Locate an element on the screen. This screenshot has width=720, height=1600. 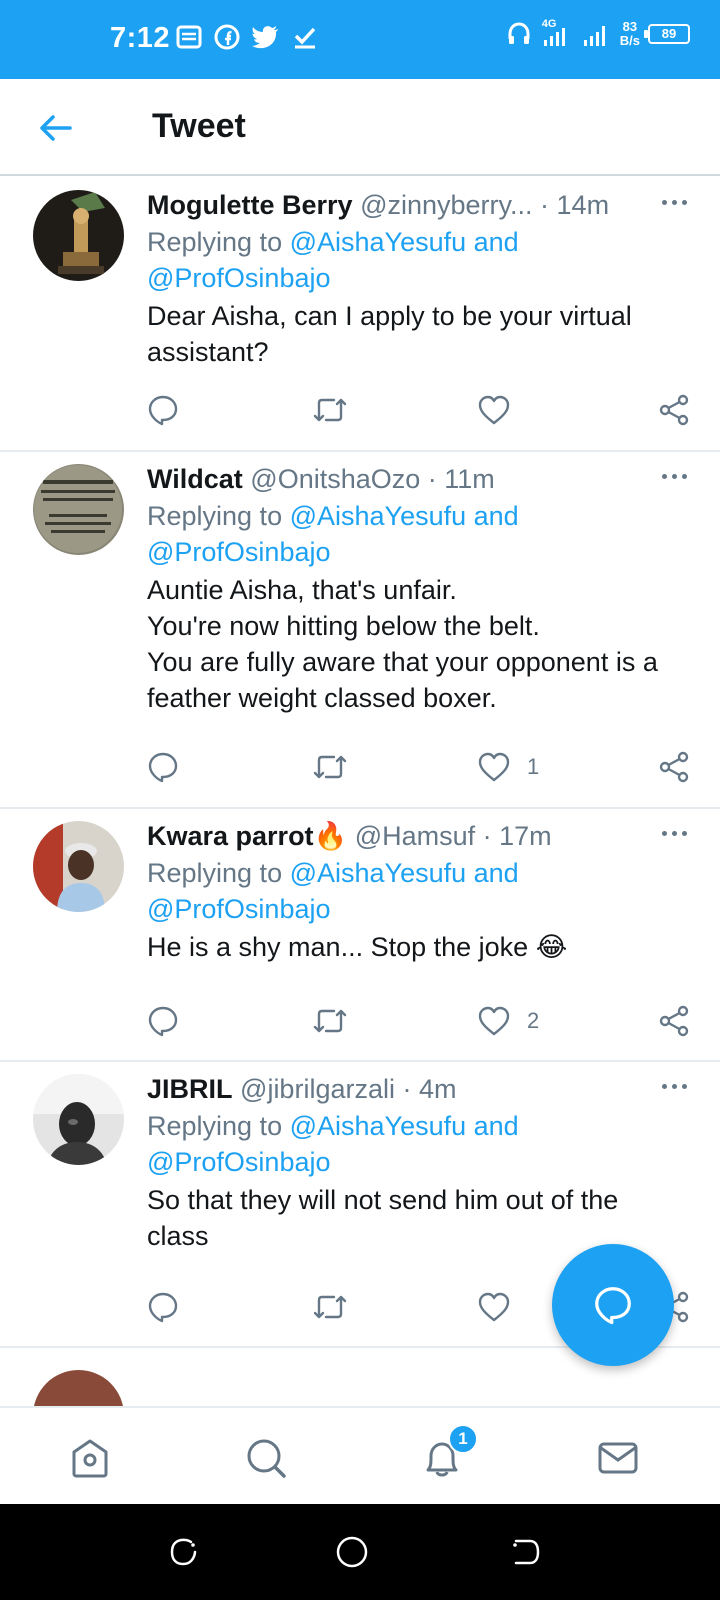
author-handle: @OnitshaOzo is located at coordinates (335, 479).